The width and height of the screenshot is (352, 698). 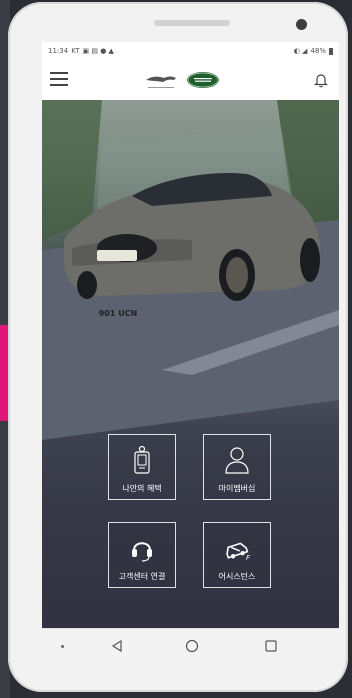 I want to click on status-carrier: KT, so click(x=75, y=51).